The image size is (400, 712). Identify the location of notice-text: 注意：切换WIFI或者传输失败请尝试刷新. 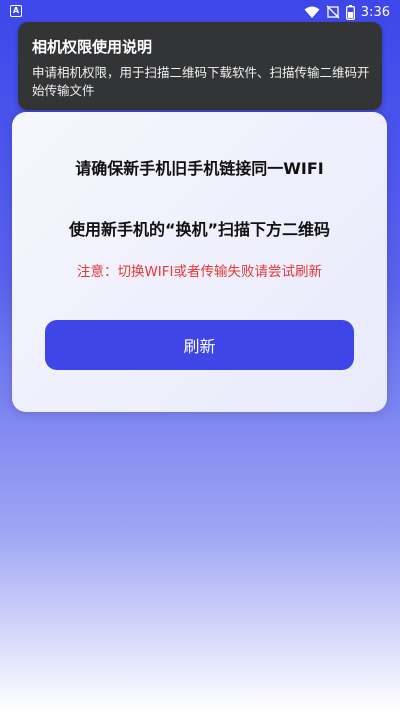
(199, 272).